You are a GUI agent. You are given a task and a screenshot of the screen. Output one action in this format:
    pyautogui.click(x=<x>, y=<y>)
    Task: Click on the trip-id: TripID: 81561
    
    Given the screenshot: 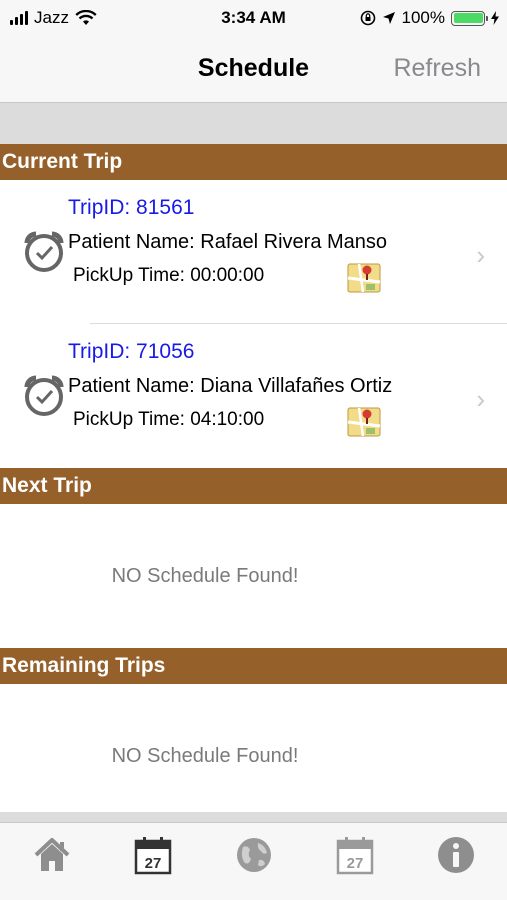 What is the action you would take?
    pyautogui.click(x=131, y=207)
    